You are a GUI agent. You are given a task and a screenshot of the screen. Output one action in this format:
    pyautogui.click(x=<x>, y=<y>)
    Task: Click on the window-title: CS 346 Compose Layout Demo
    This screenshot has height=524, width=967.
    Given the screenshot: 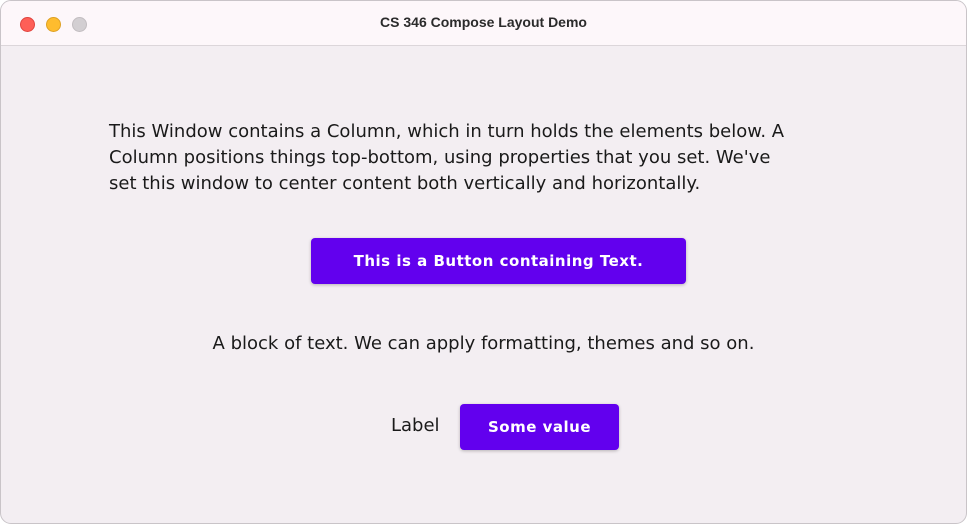 What is the action you would take?
    pyautogui.click(x=483, y=22)
    